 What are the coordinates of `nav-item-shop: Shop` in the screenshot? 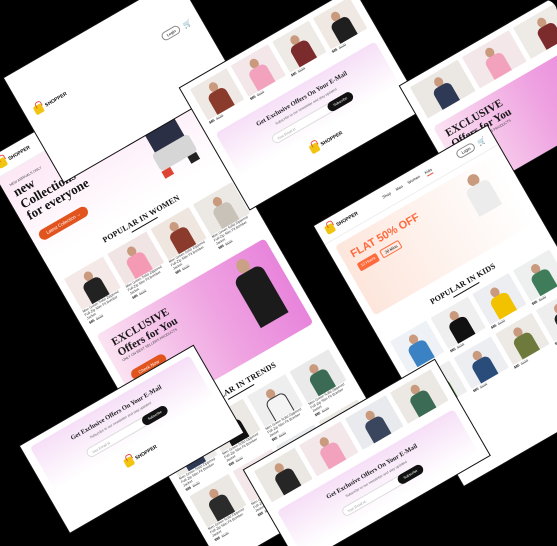 It's located at (387, 196).